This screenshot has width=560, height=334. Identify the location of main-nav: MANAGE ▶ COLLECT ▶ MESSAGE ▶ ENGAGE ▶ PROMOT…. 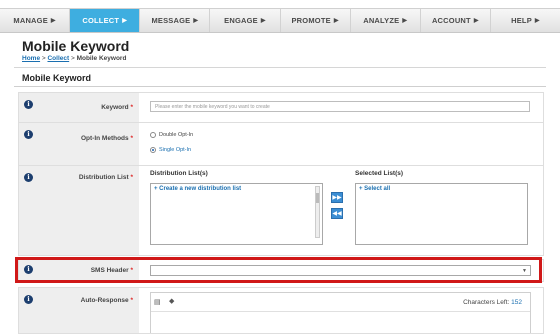
(280, 20).